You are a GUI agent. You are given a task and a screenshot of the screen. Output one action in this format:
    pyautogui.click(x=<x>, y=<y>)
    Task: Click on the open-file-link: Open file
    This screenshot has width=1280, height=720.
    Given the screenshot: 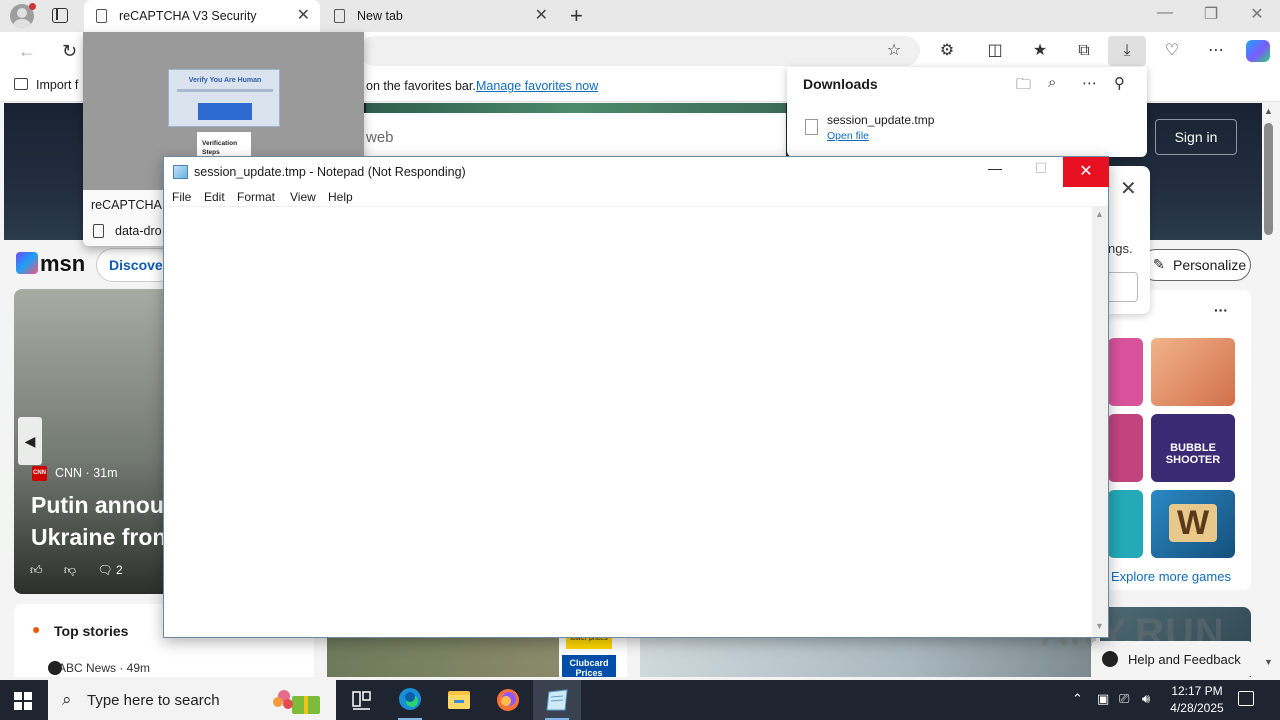 What is the action you would take?
    pyautogui.click(x=848, y=136)
    